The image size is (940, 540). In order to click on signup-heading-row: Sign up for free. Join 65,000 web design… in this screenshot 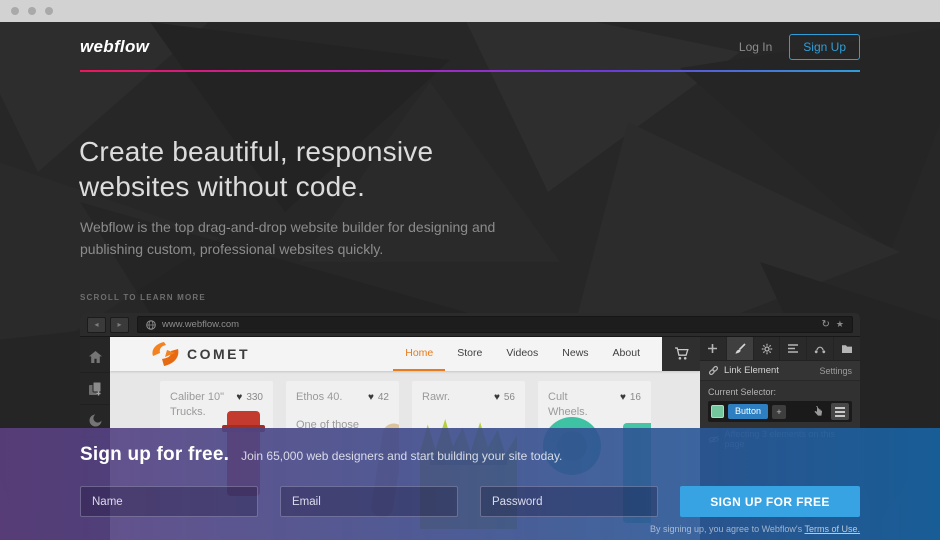, I will do `click(510, 447)`.